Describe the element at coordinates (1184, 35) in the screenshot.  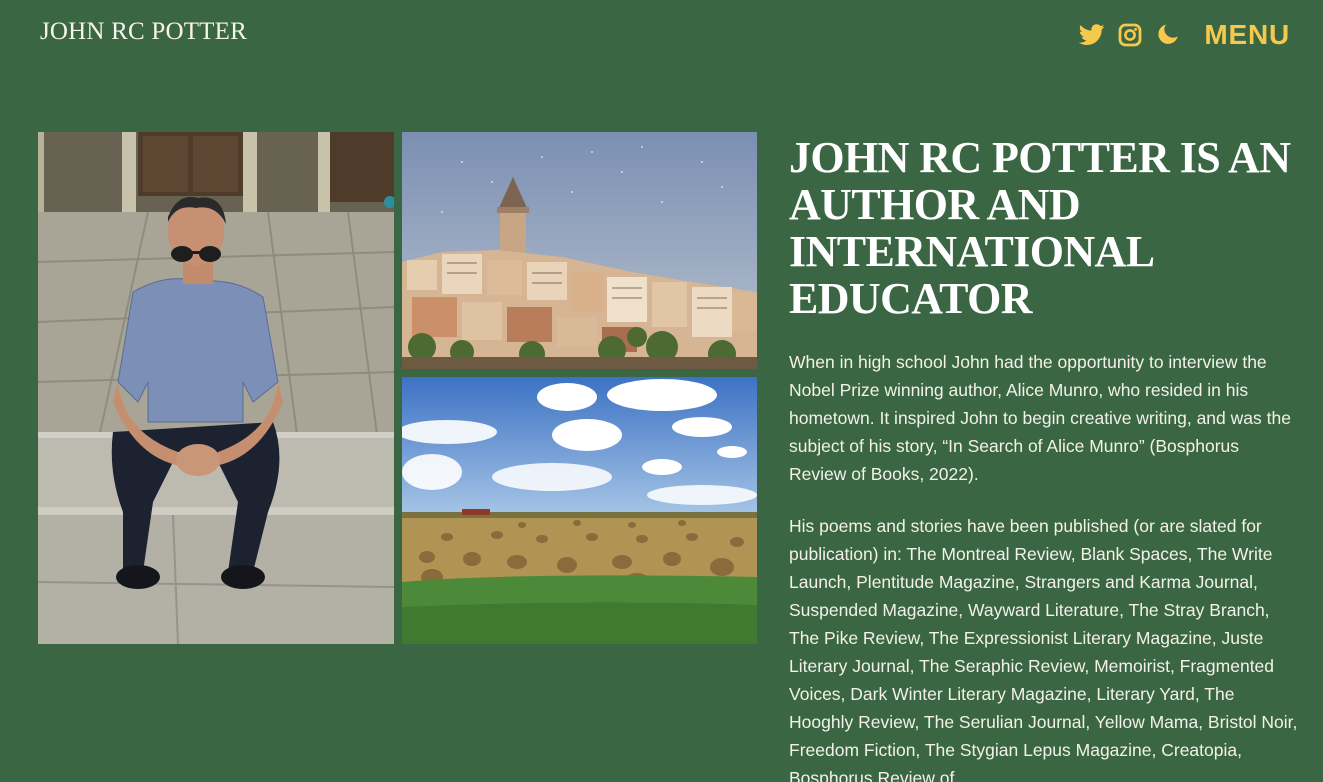
I see `header-nav: MENU` at that location.